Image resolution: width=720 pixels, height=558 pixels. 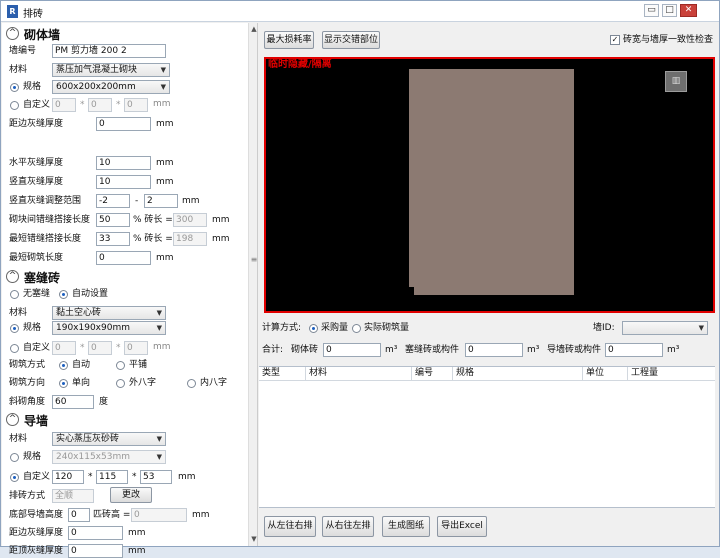 I want to click on guide-dim3-input: 53, so click(x=156, y=477).